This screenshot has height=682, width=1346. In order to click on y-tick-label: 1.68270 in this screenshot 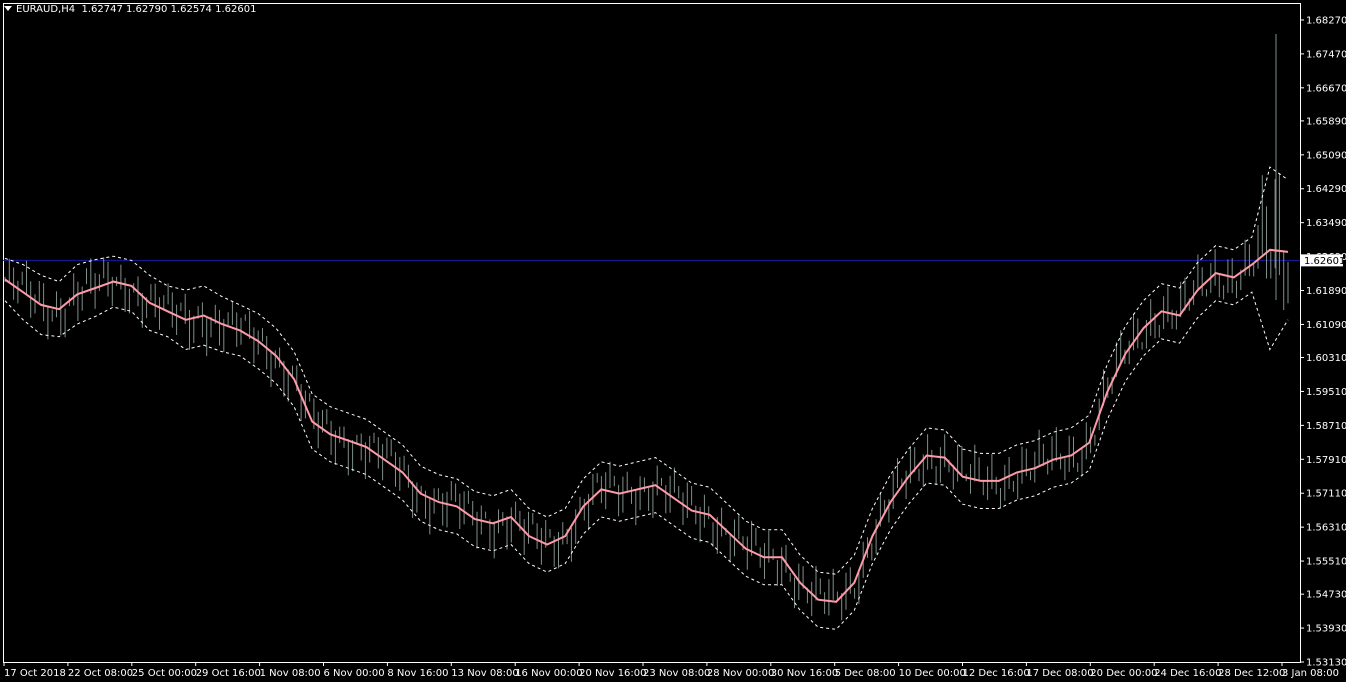, I will do `click(1326, 20)`.